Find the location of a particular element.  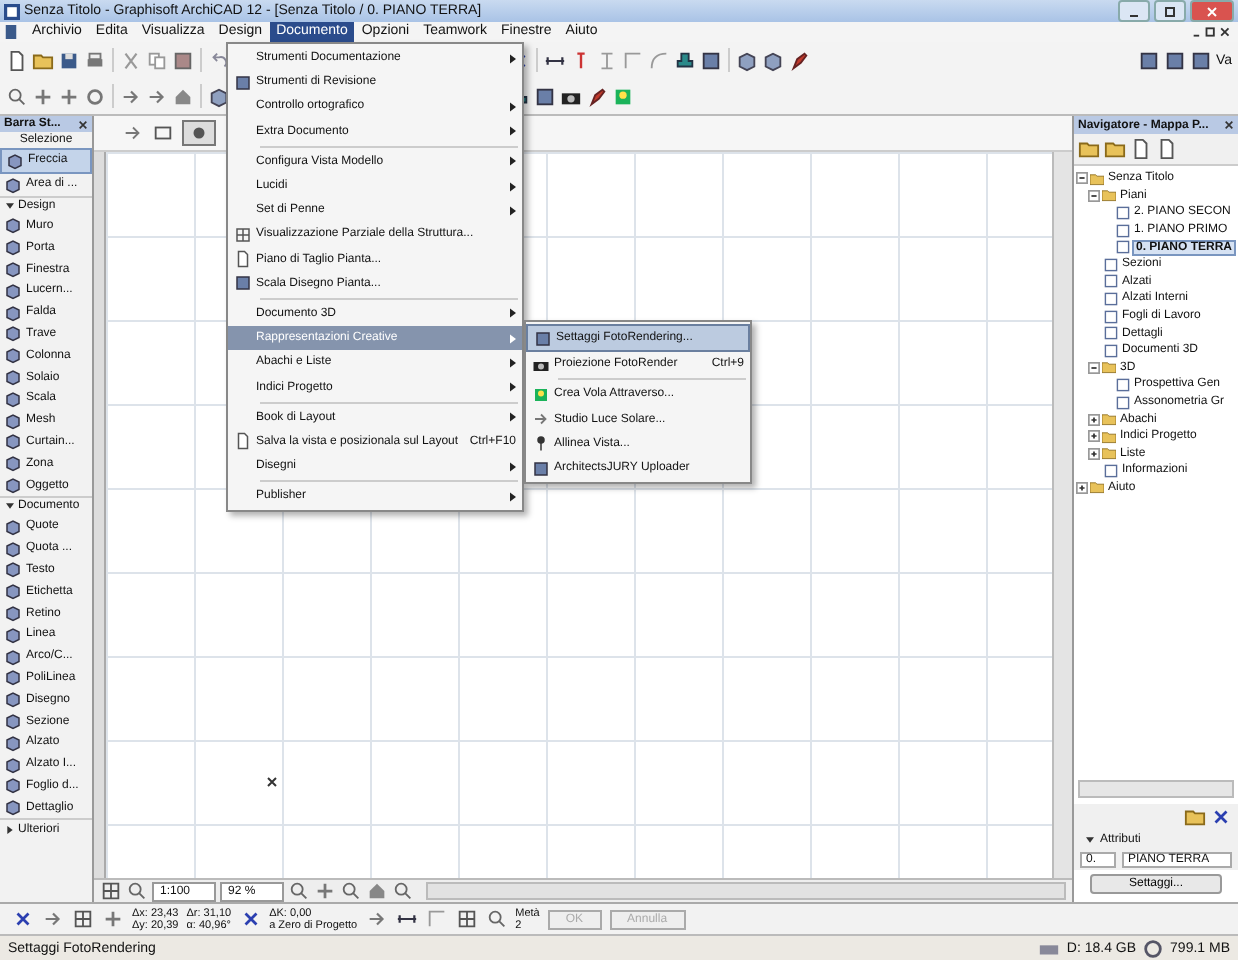

paste-icon is located at coordinates (183, 60).